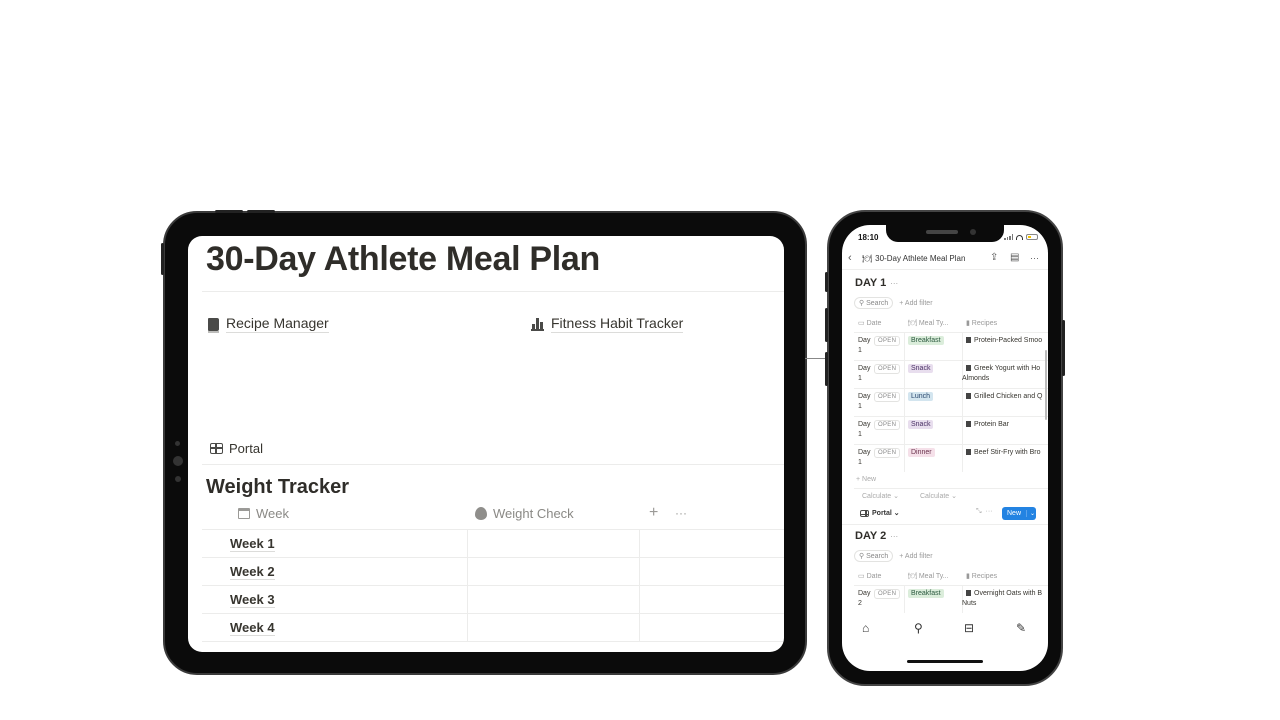 This screenshot has height=720, width=1280. Describe the element at coordinates (1007, 368) in the screenshot. I see `recipe-label: Greek Yogurt with Ho` at that location.